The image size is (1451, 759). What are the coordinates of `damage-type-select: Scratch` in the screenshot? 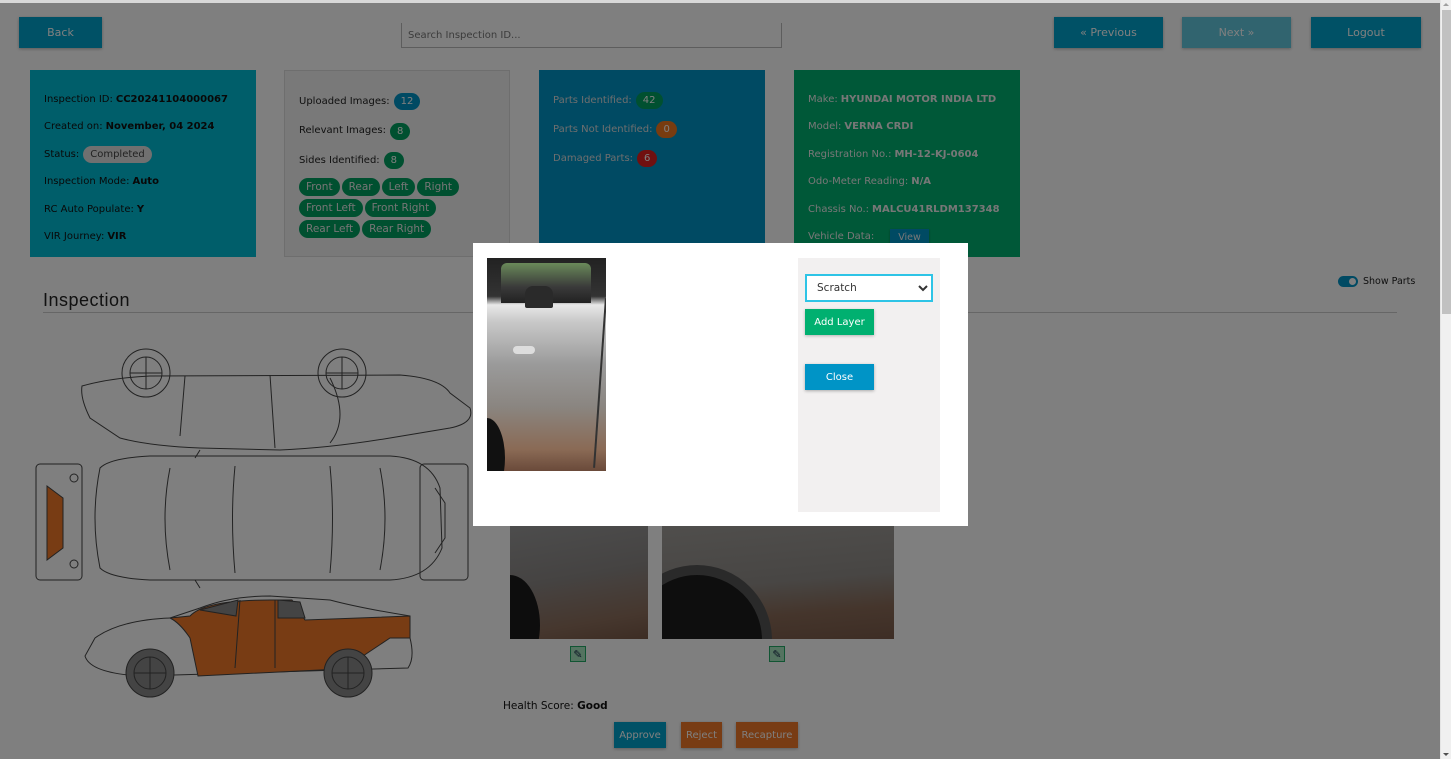 It's located at (869, 288).